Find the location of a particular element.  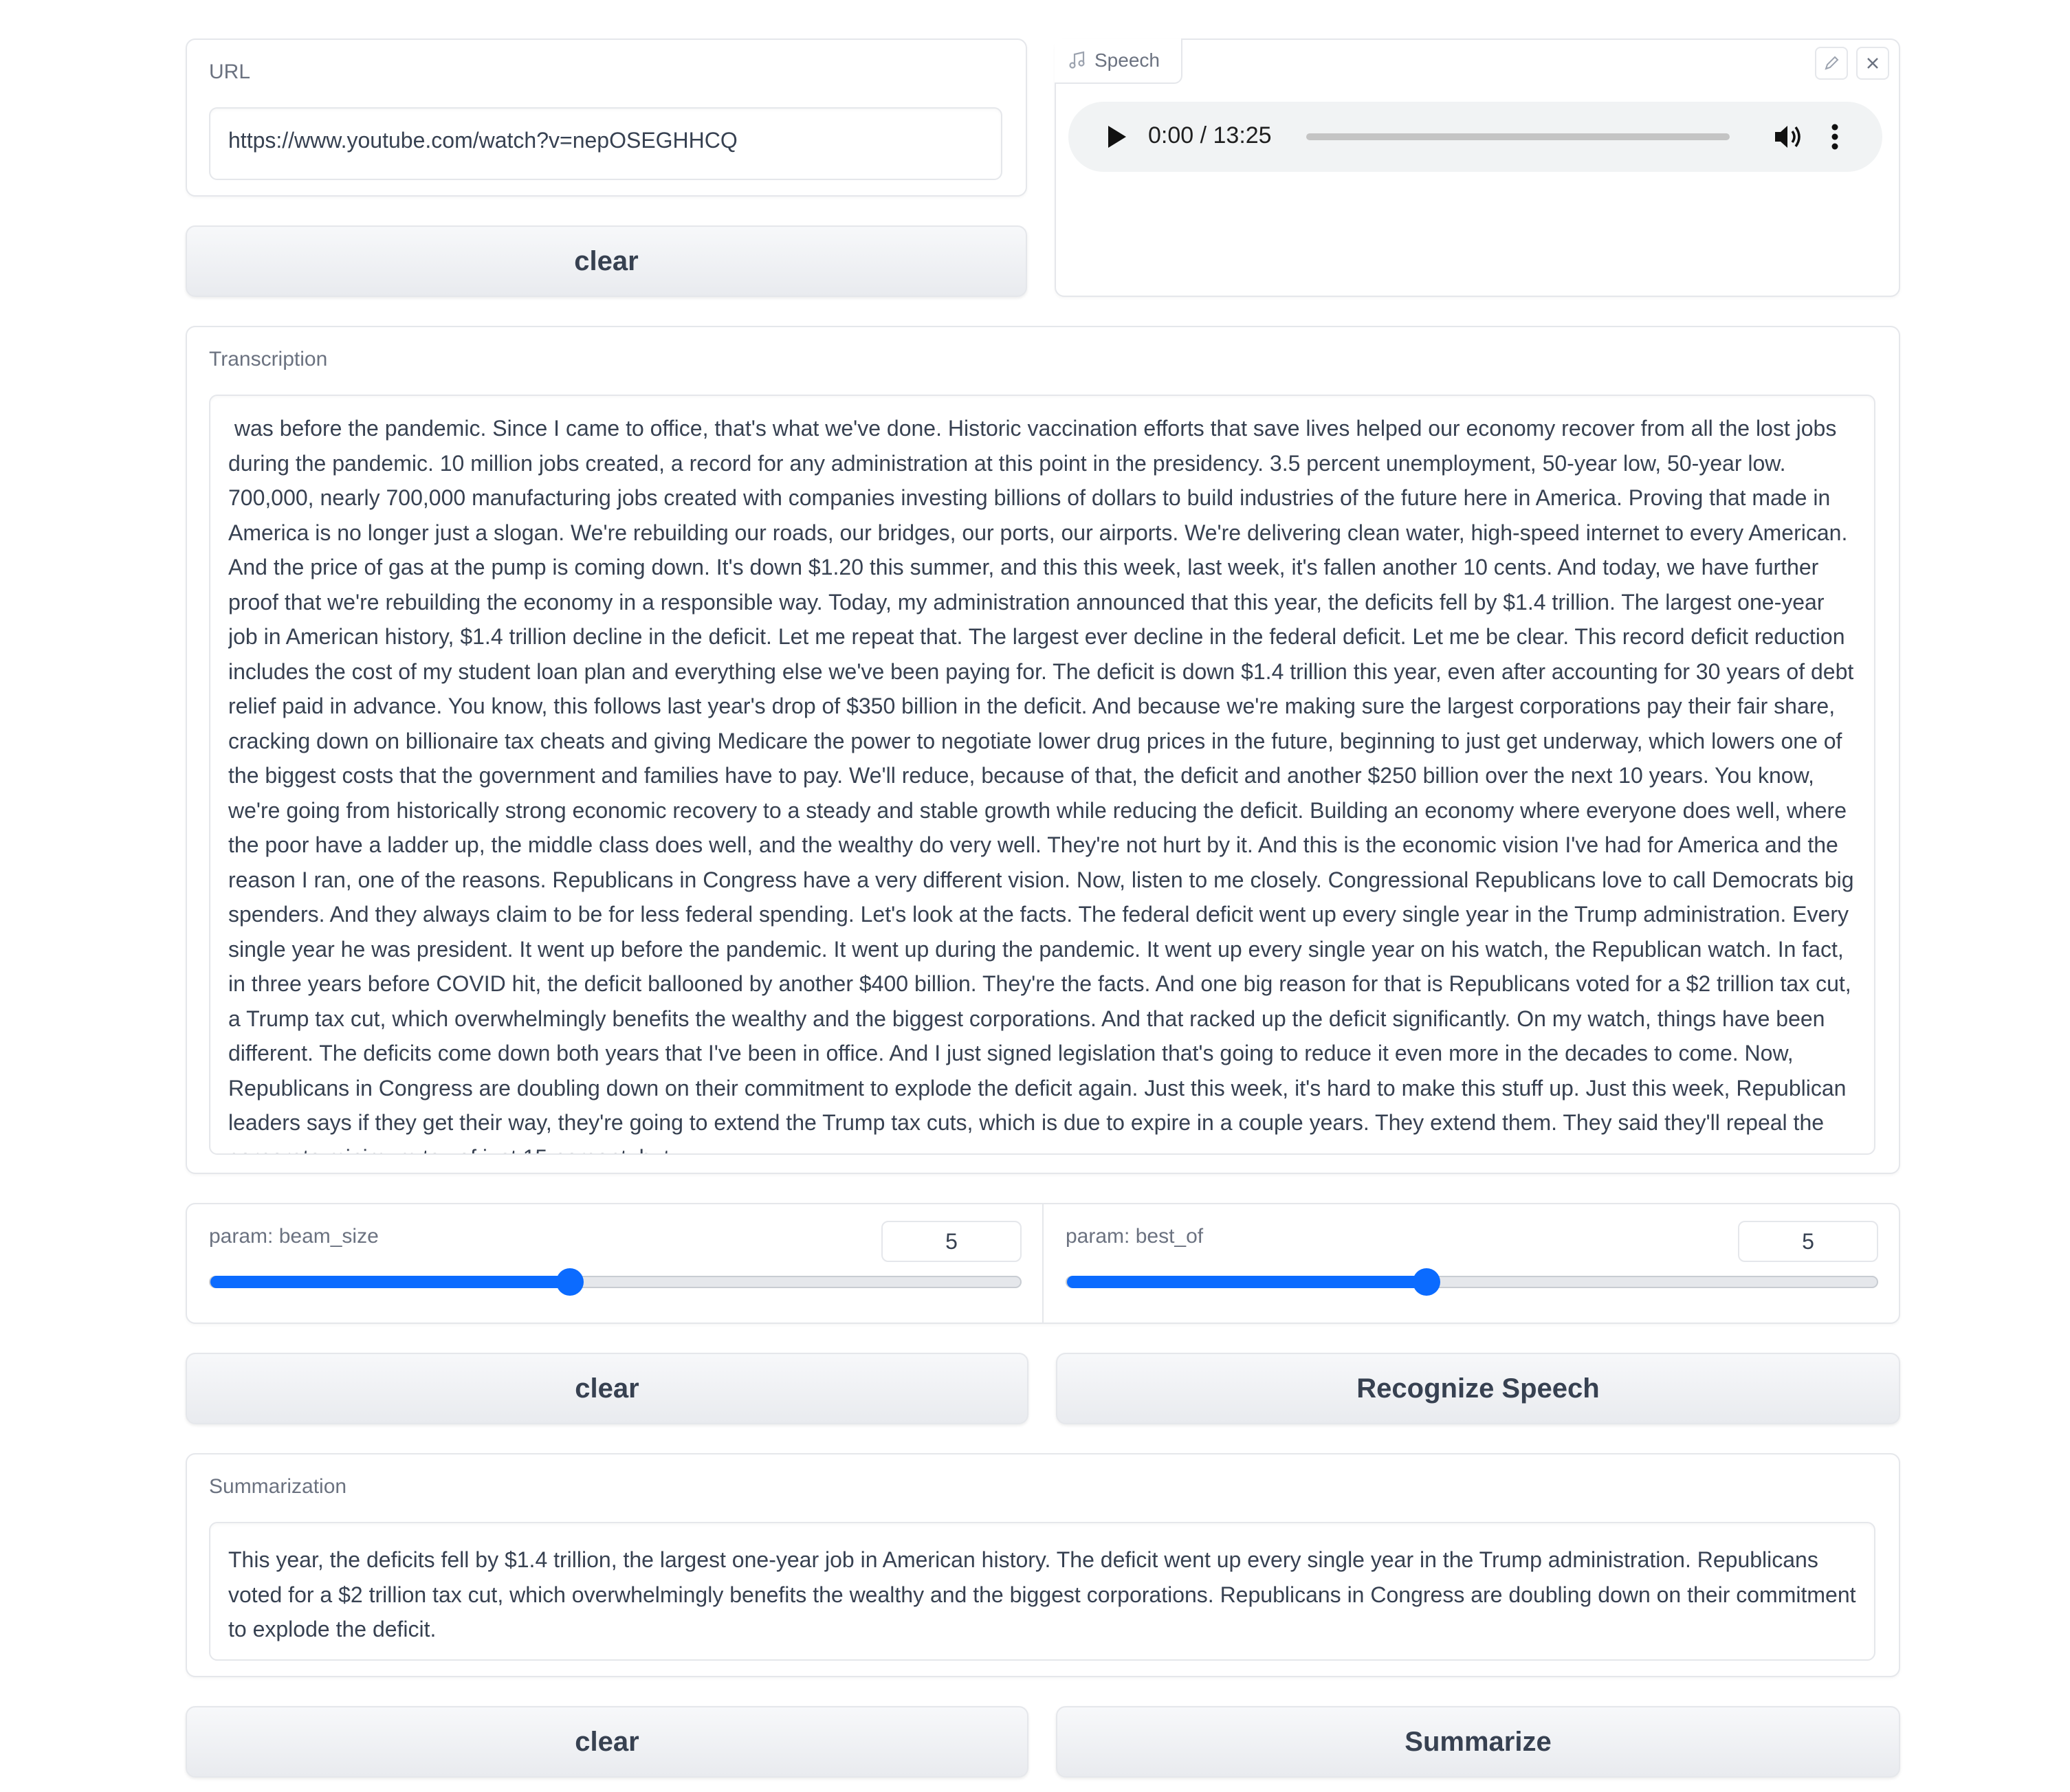

beam-size-slider-fill is located at coordinates (390, 1282).